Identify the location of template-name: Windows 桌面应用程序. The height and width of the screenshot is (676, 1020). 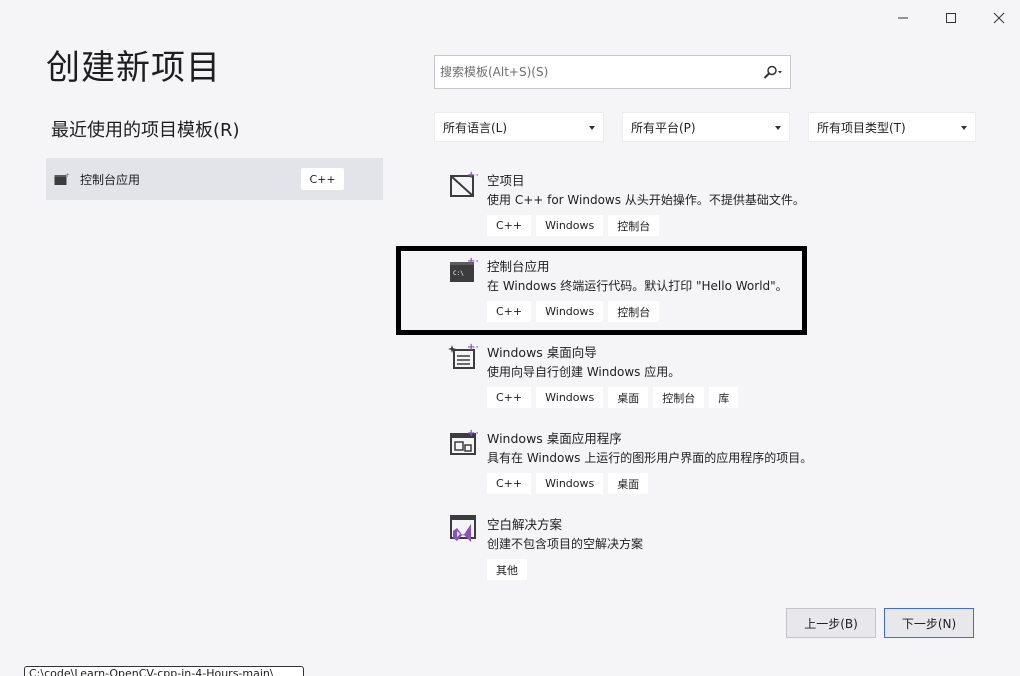
(554, 438).